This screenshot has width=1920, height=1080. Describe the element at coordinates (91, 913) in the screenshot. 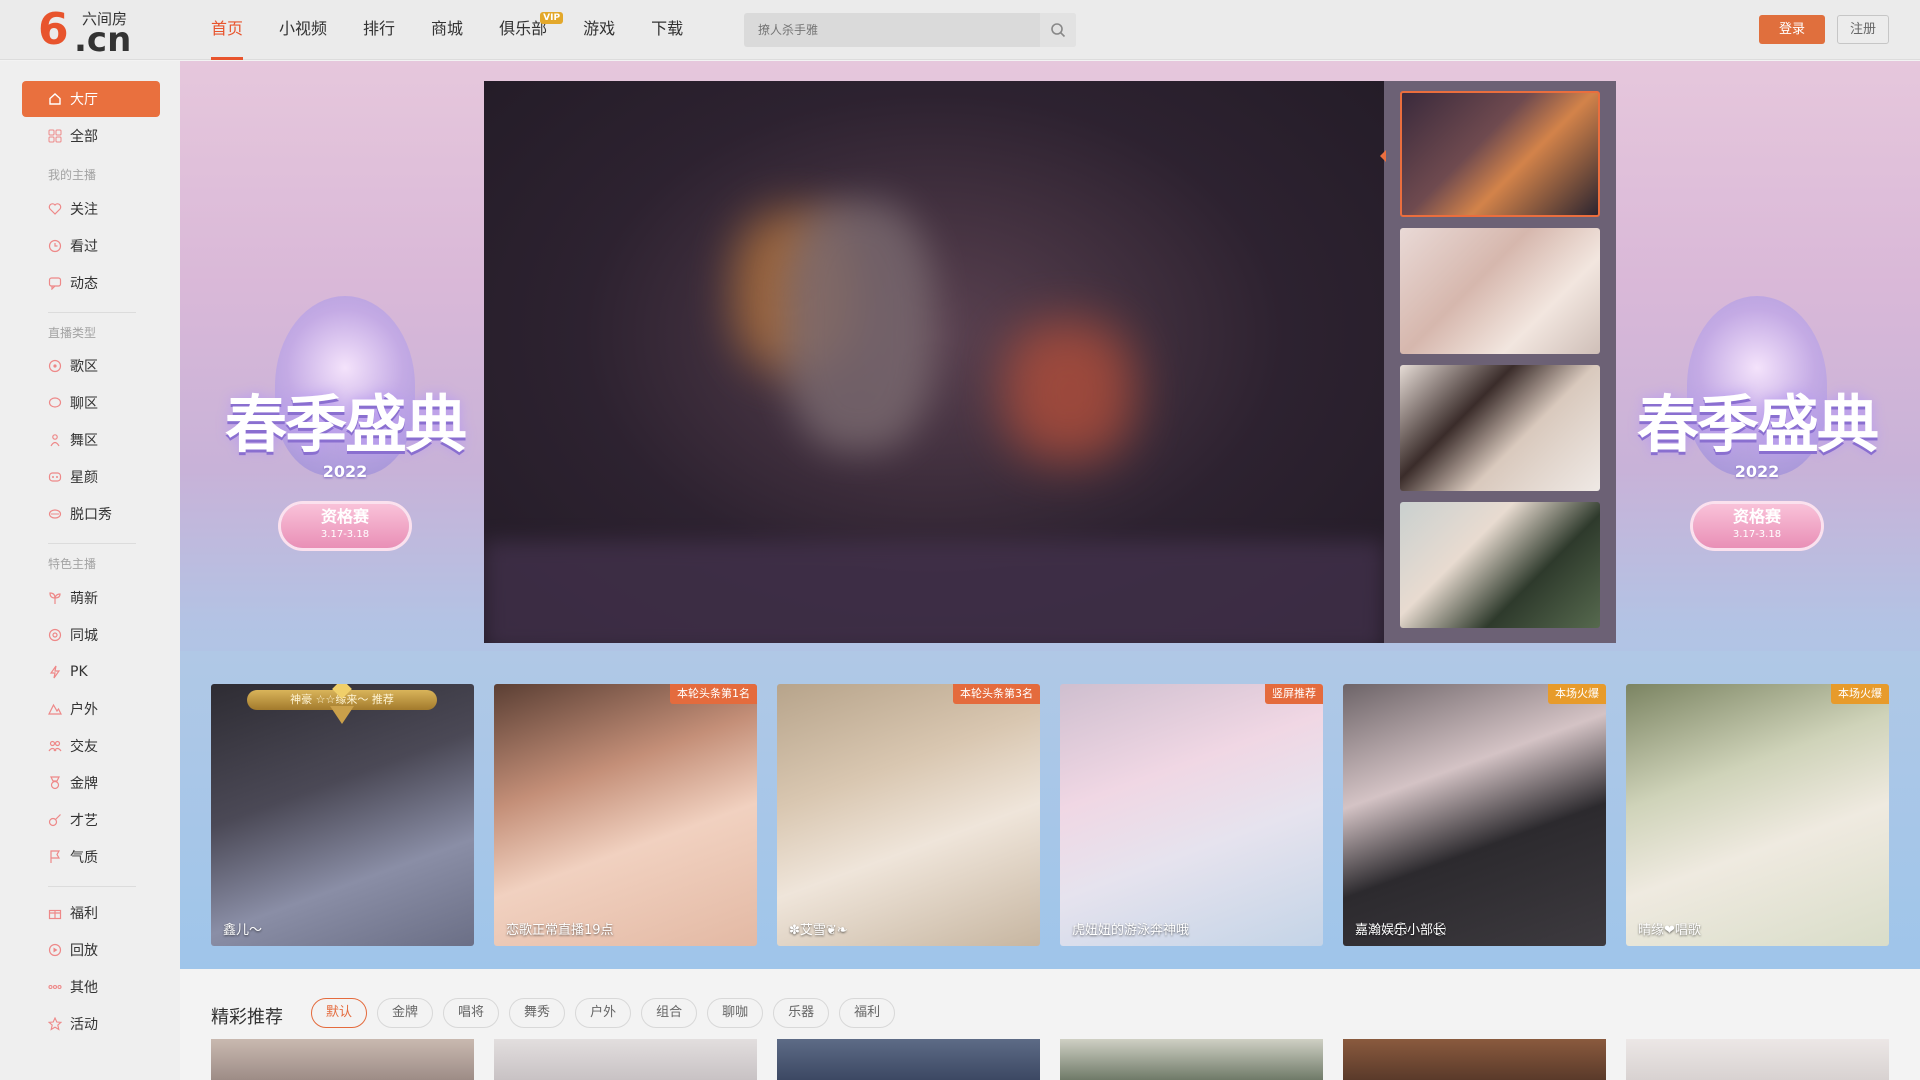

I see `sidebar-item-welfare: 福利` at that location.